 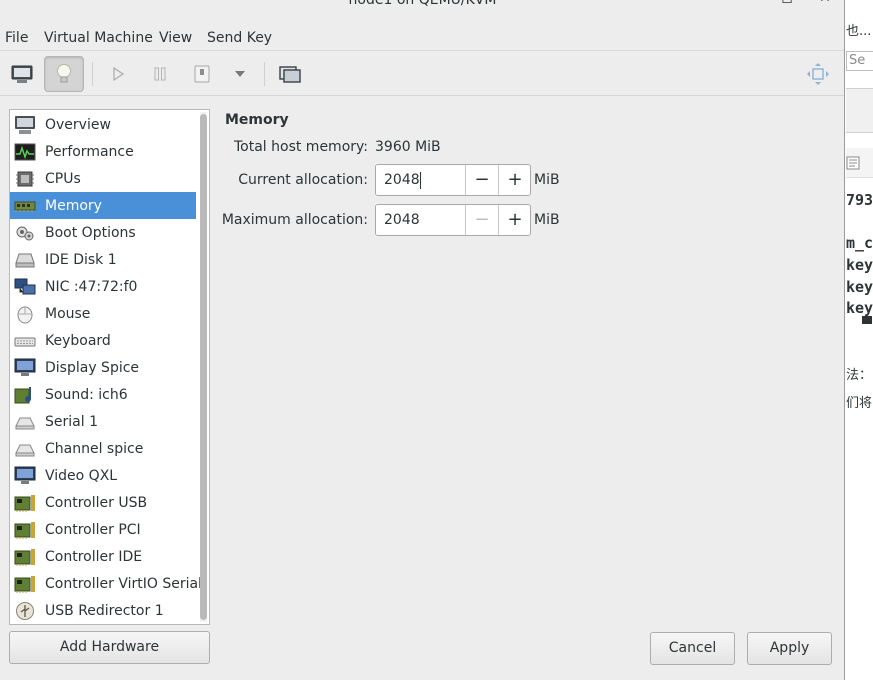 I want to click on background-toolbar, so click(x=859, y=110).